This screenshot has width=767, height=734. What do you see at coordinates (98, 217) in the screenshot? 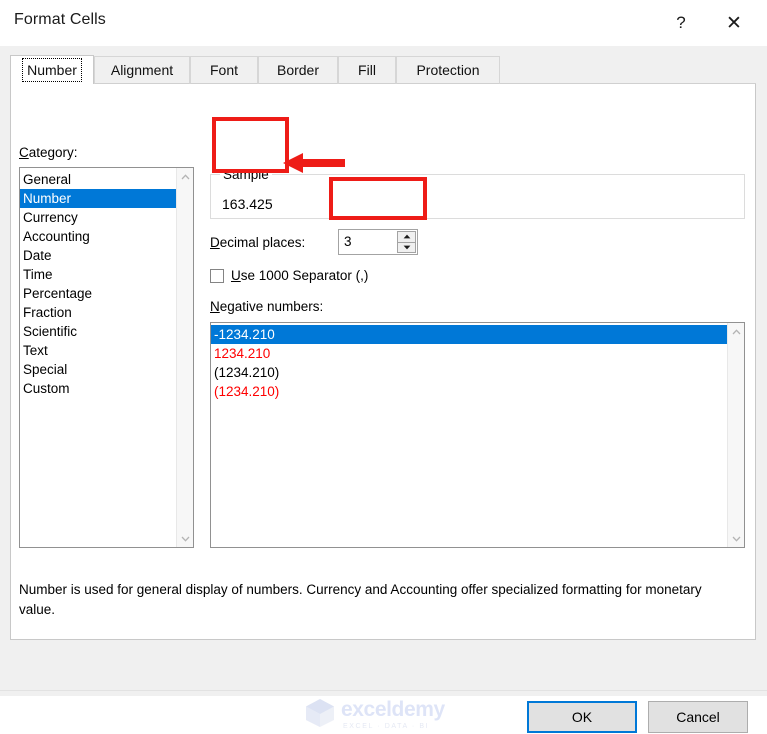
I see `category-item: Currency` at bounding box center [98, 217].